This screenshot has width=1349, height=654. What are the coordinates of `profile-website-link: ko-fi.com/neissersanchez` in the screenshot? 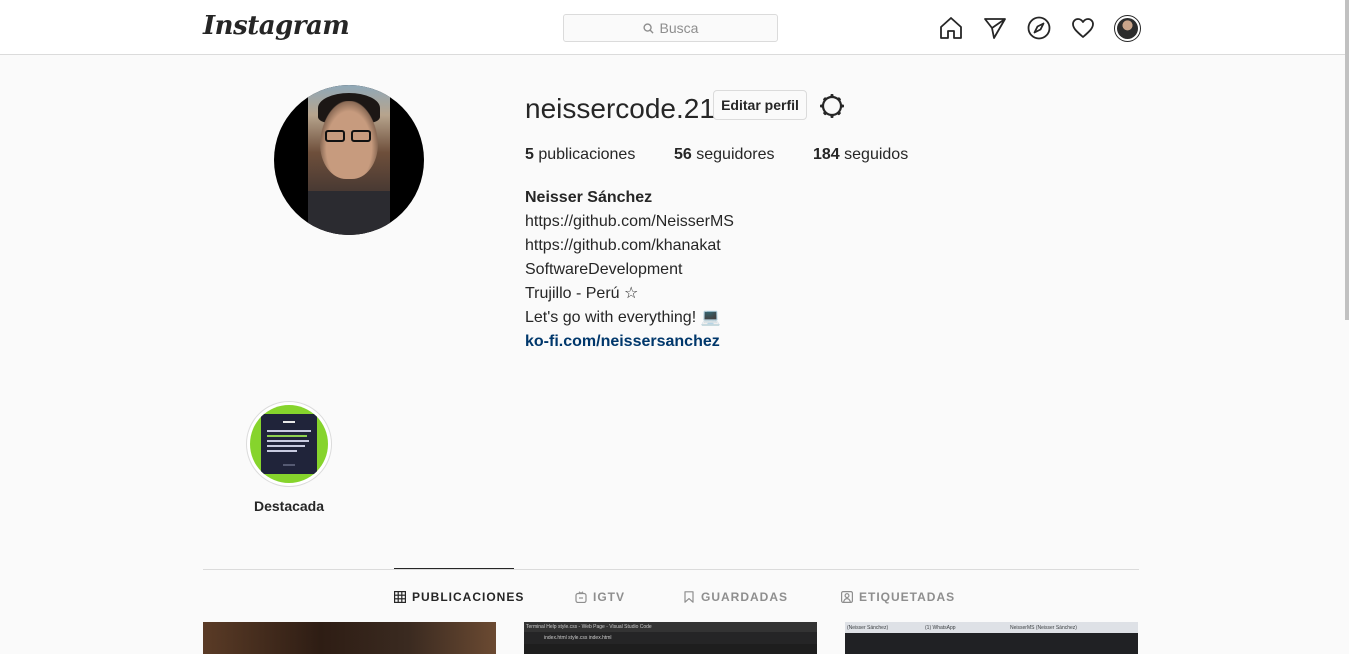 It's located at (629, 342).